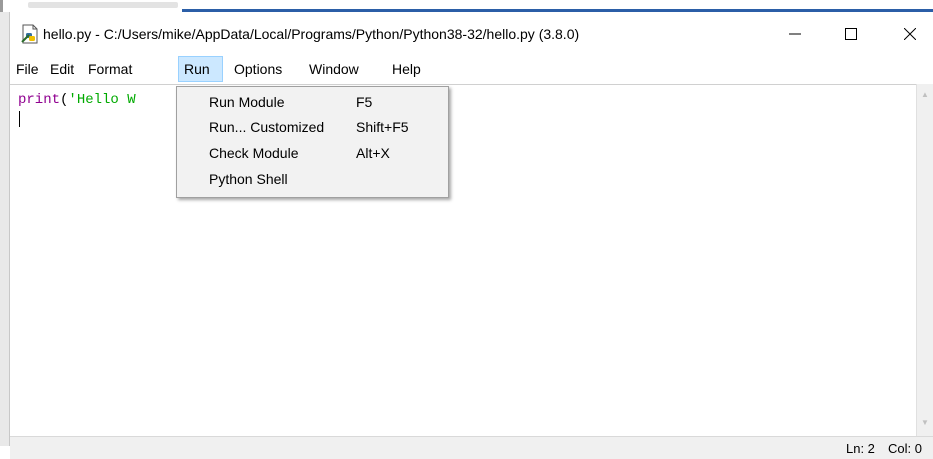 The image size is (933, 459). Describe the element at coordinates (103, 5) in the screenshot. I see `background-window-title` at that location.